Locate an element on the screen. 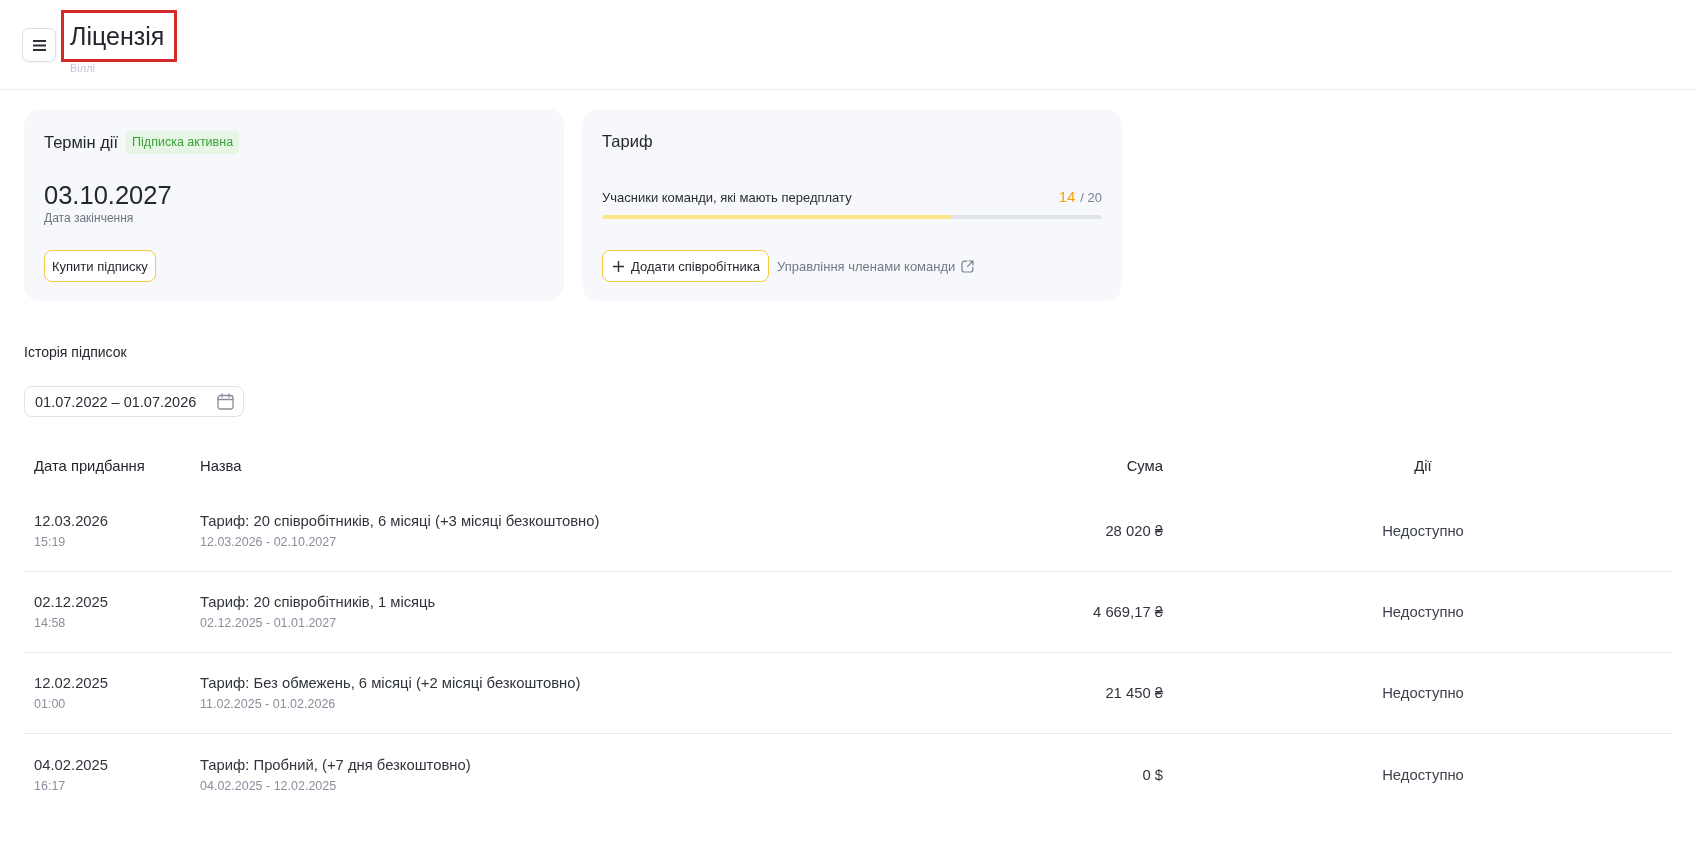  purchase-time: 16:17 is located at coordinates (50, 785).